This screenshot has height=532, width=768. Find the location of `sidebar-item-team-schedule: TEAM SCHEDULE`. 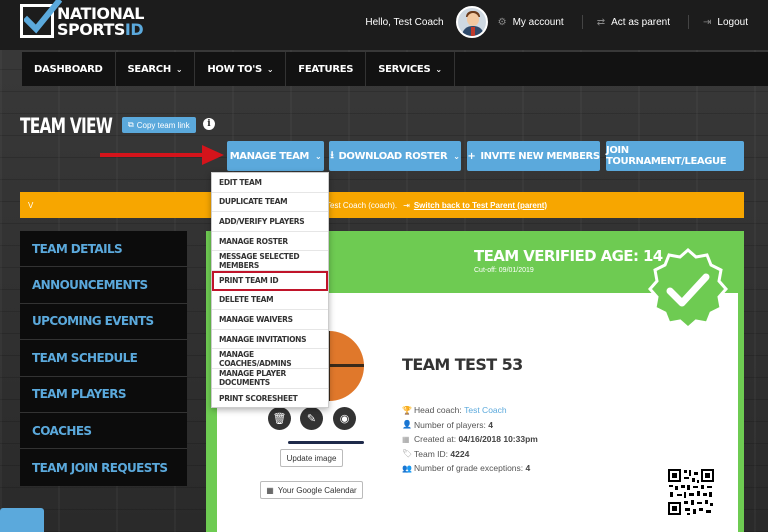

sidebar-item-team-schedule: TEAM SCHEDULE is located at coordinates (103, 358).